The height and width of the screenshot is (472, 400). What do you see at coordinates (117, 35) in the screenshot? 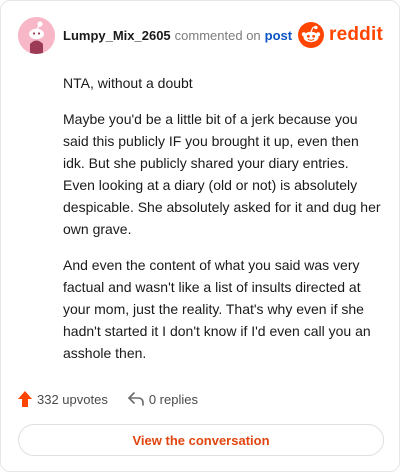
I see `username: Lumpy_Mix_2605` at bounding box center [117, 35].